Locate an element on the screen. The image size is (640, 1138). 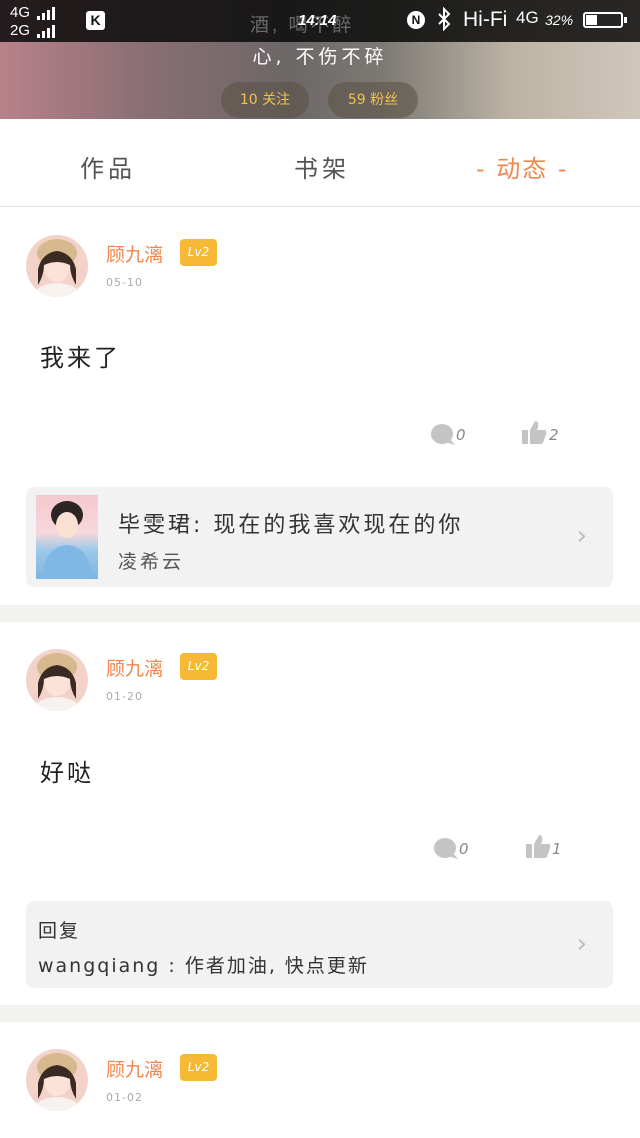
signal-1-label: 4G is located at coordinates (20, 12).